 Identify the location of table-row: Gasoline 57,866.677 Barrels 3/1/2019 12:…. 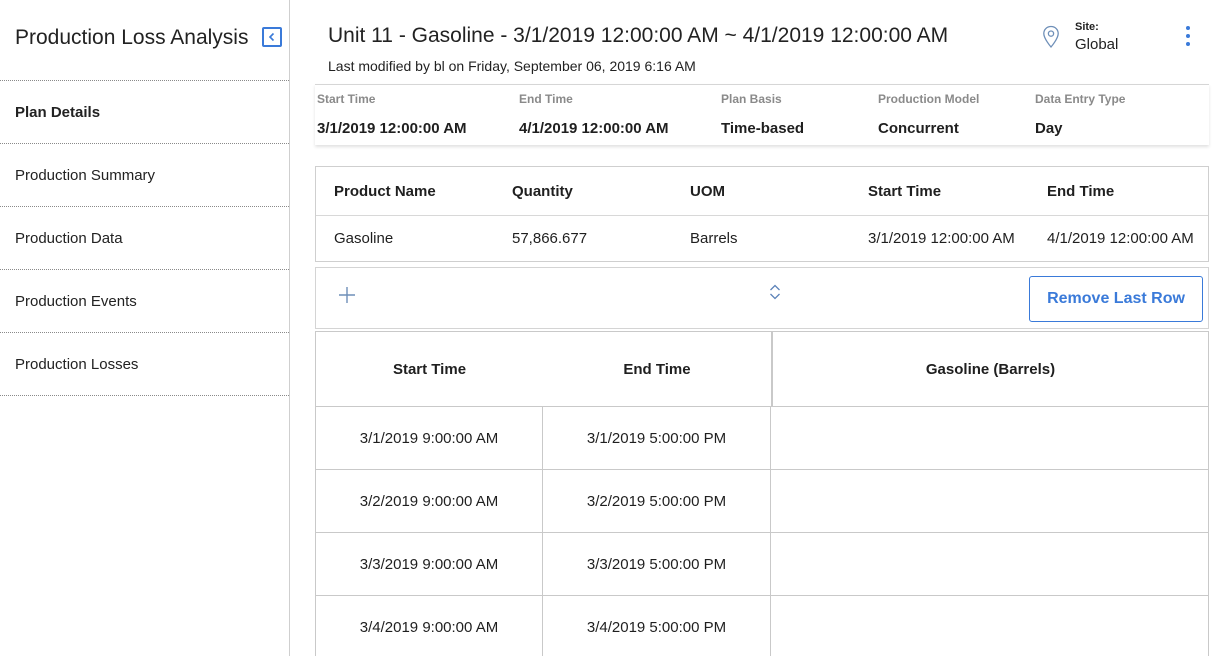
(762, 238).